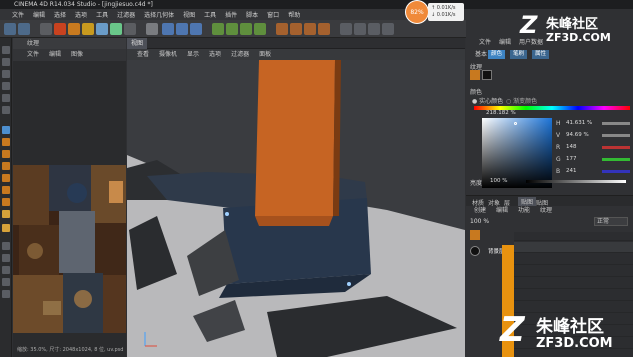  What do you see at coordinates (6, 294) in the screenshot?
I see `workplane-icon` at bounding box center [6, 294].